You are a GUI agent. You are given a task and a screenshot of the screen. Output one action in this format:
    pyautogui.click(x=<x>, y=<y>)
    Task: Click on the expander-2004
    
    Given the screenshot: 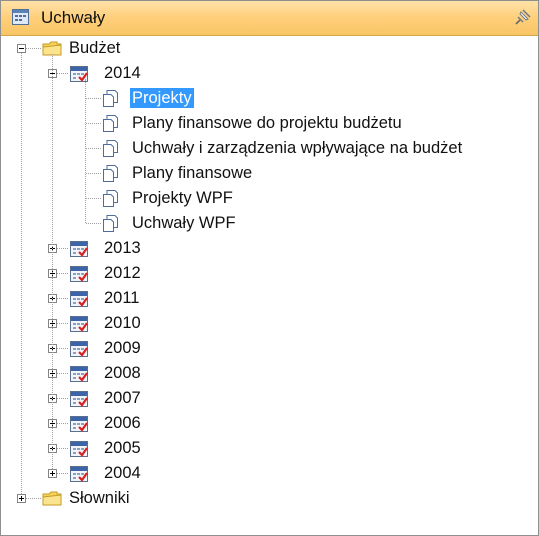 What is the action you would take?
    pyautogui.click(x=52, y=473)
    